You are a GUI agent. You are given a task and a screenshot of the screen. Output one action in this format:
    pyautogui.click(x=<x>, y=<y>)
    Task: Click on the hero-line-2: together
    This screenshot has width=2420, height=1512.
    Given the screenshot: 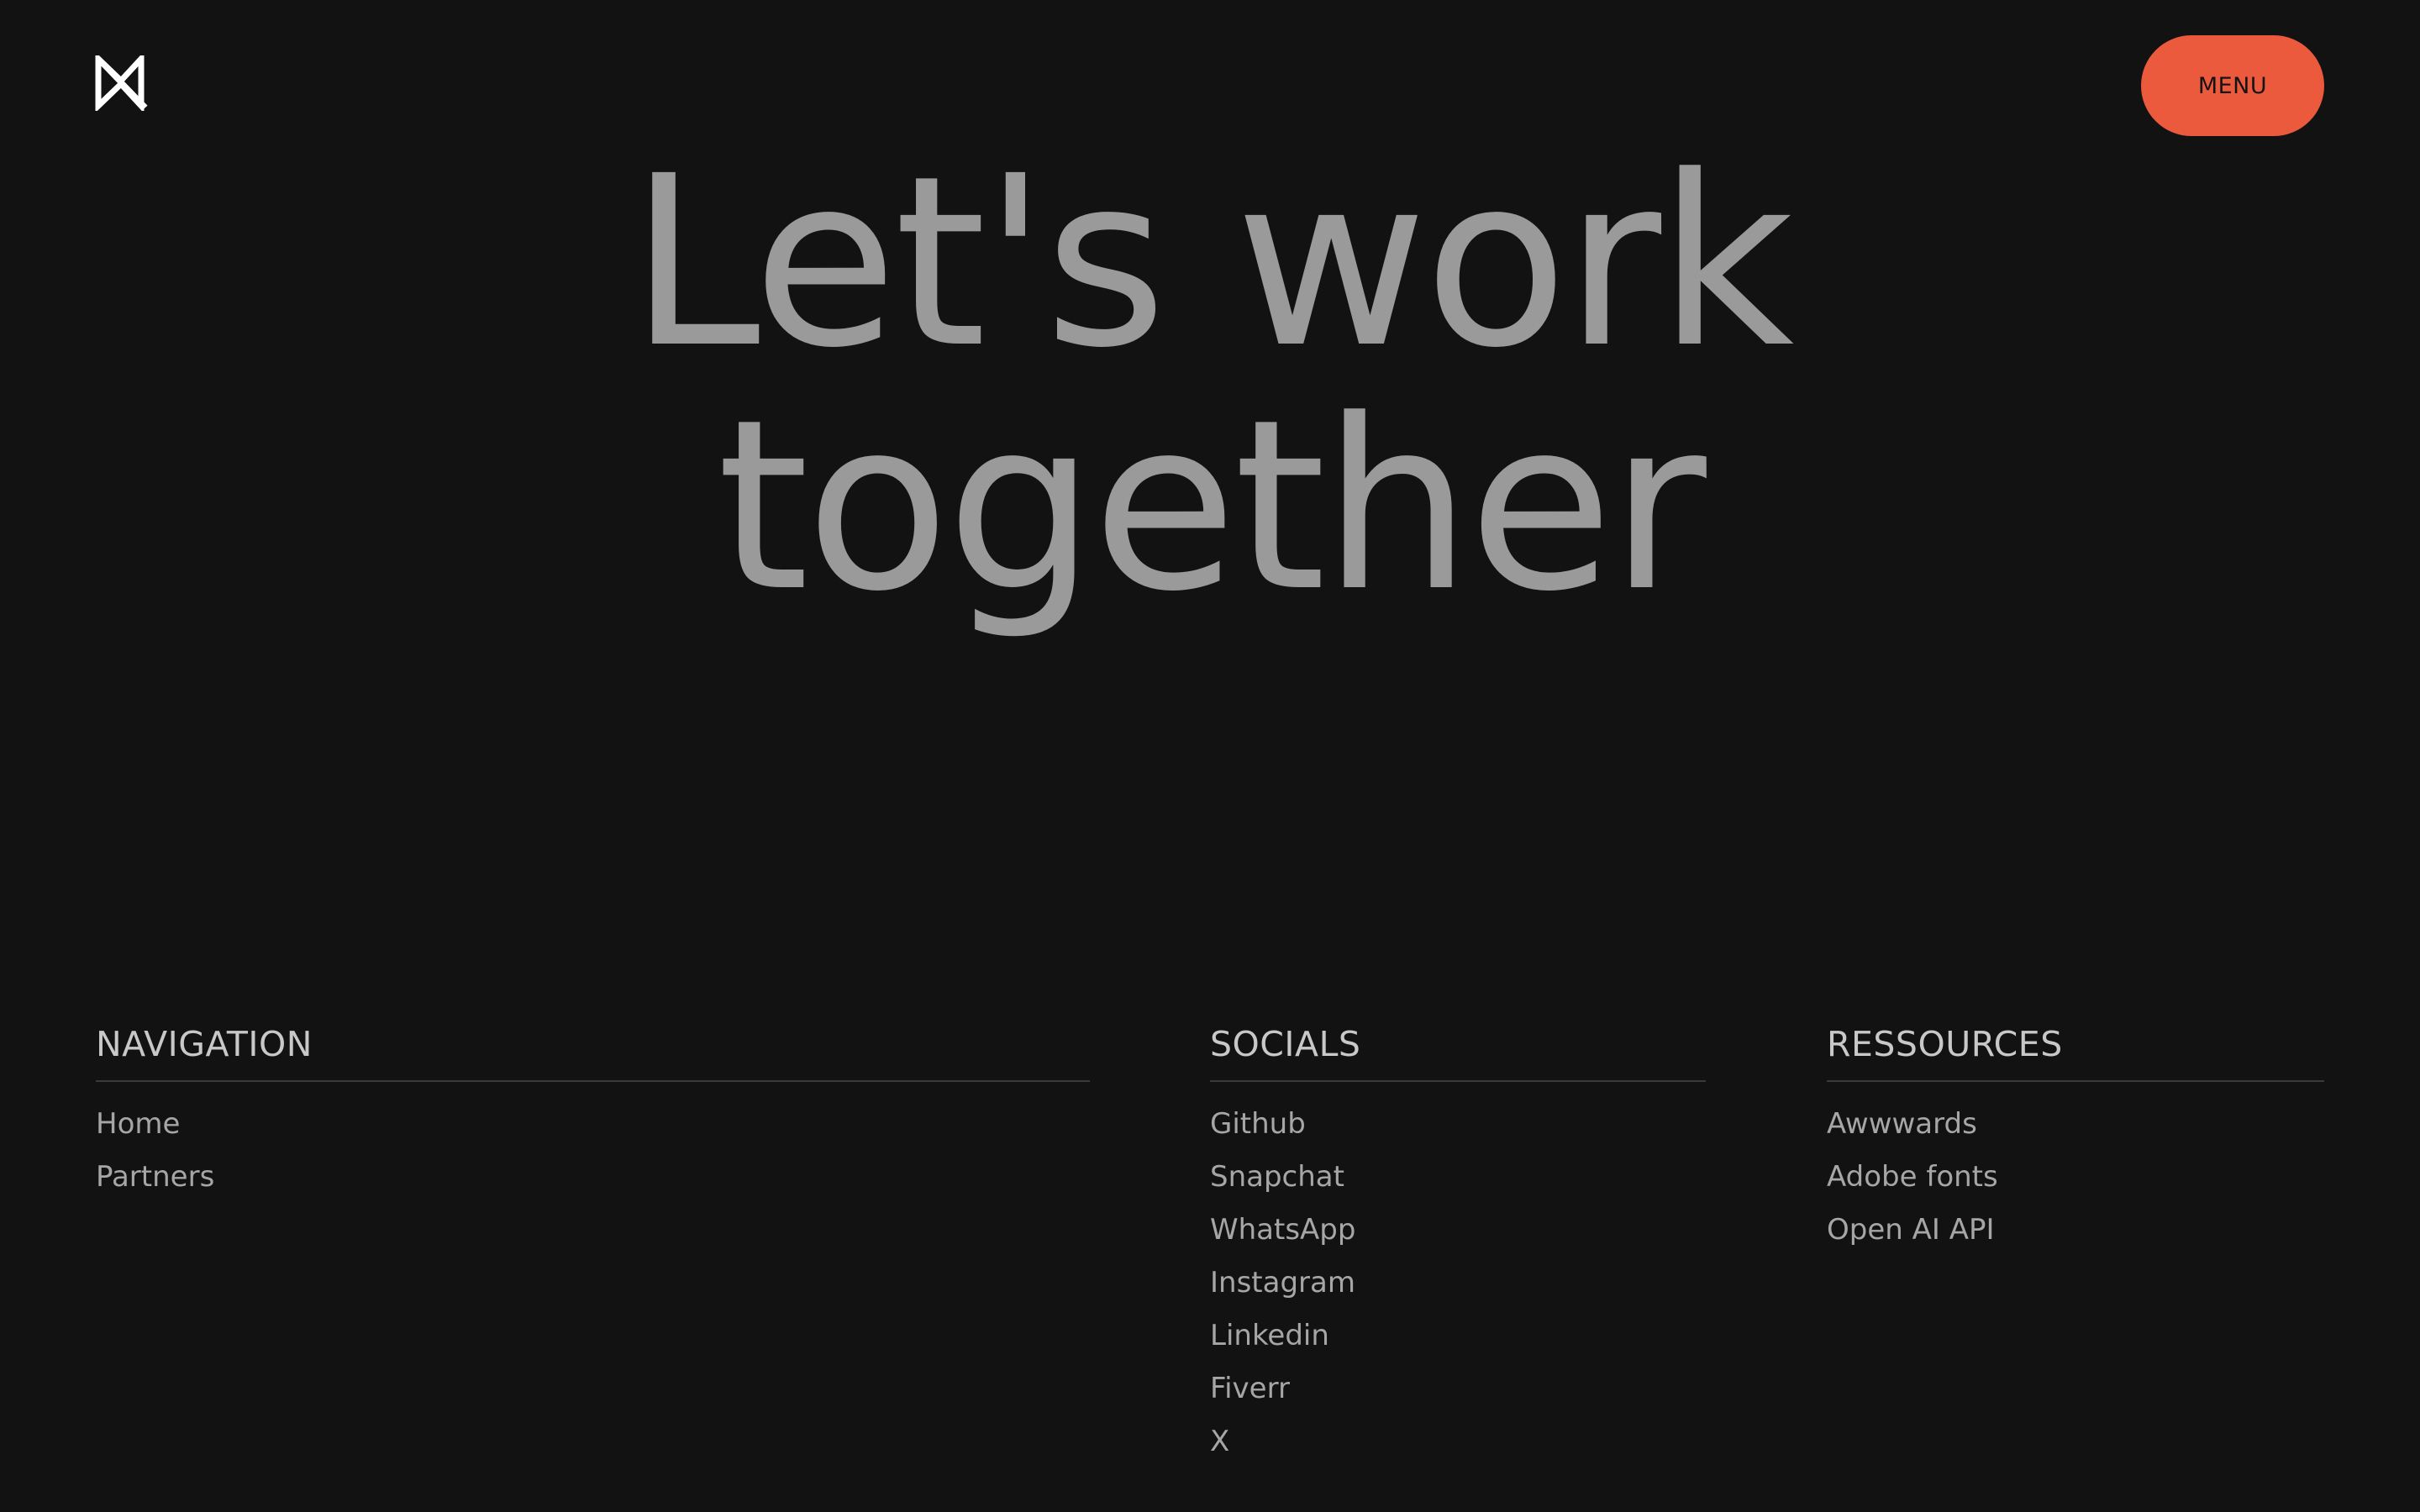 What is the action you would take?
    pyautogui.click(x=1212, y=506)
    